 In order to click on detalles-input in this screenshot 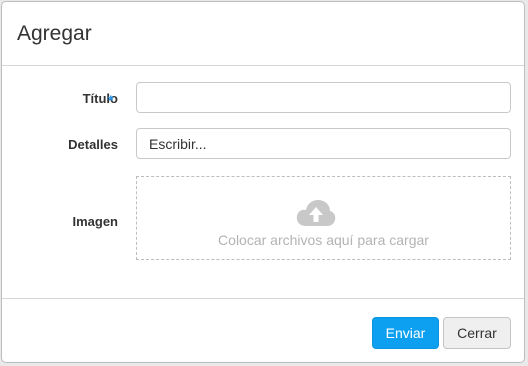, I will do `click(323, 143)`.